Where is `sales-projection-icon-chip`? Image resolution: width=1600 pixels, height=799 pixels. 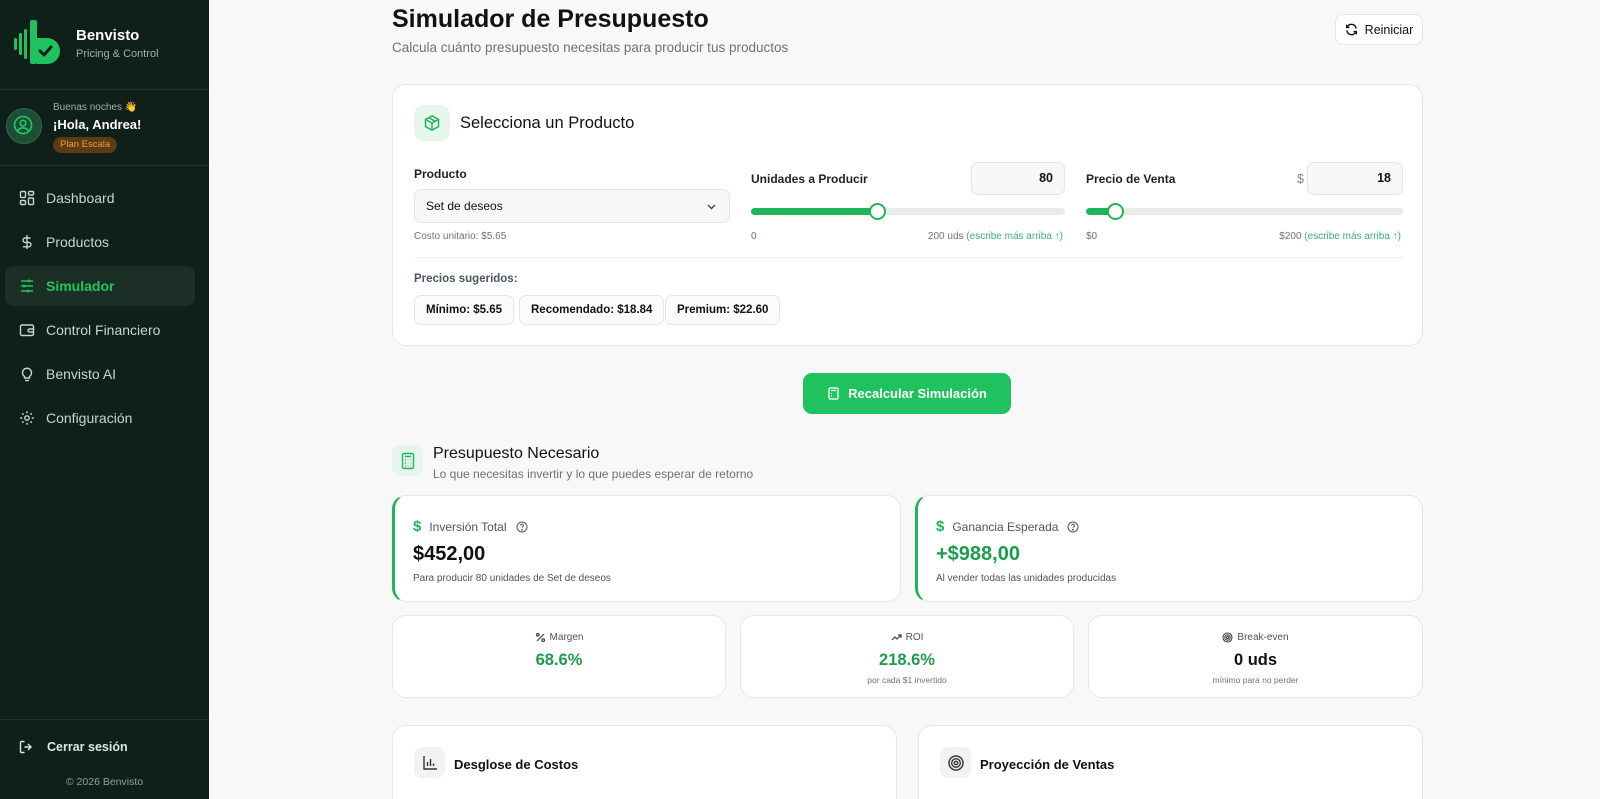 sales-projection-icon-chip is located at coordinates (955, 762).